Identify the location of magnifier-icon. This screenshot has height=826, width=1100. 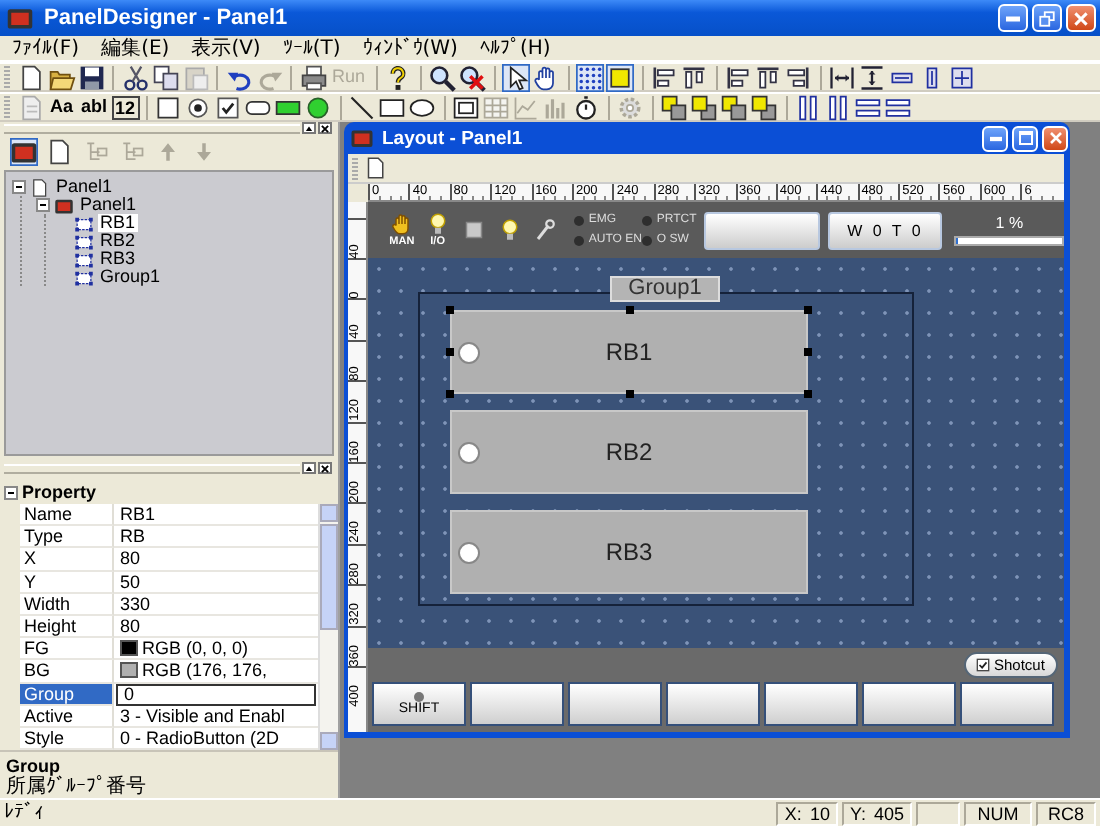
(442, 77).